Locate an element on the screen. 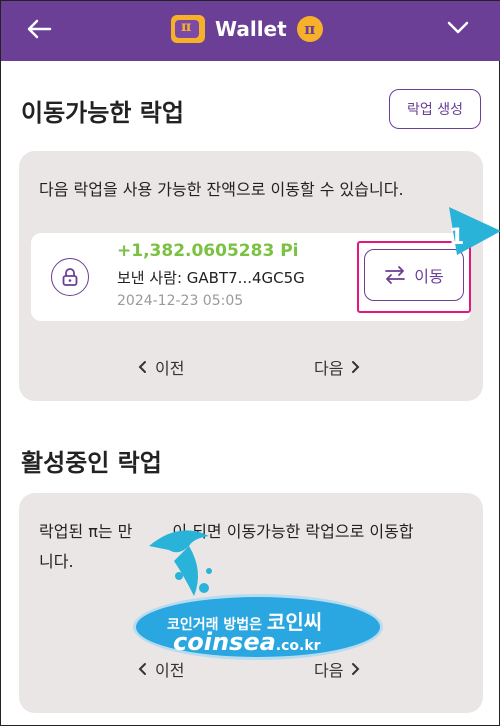 This screenshot has height=726, width=500. header-menu-toggle is located at coordinates (458, 28).